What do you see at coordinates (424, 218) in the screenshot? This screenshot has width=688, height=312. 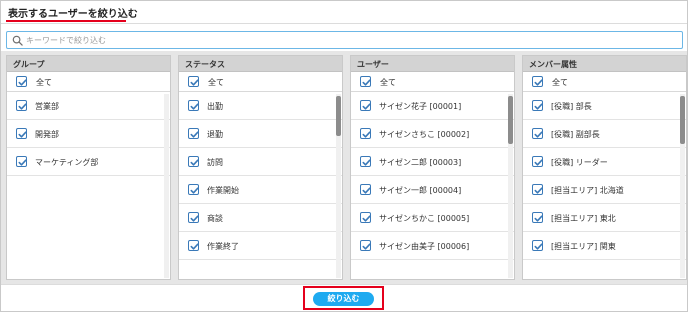 I see `option-label: サイゼンちかこ [00005]` at bounding box center [424, 218].